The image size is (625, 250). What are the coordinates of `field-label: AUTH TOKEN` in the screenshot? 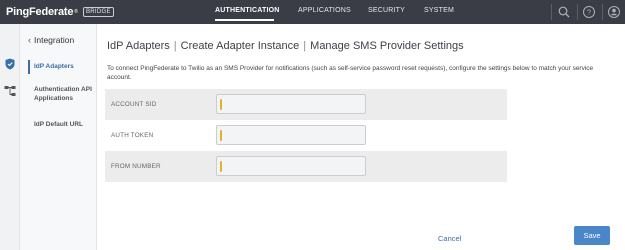 It's located at (132, 135).